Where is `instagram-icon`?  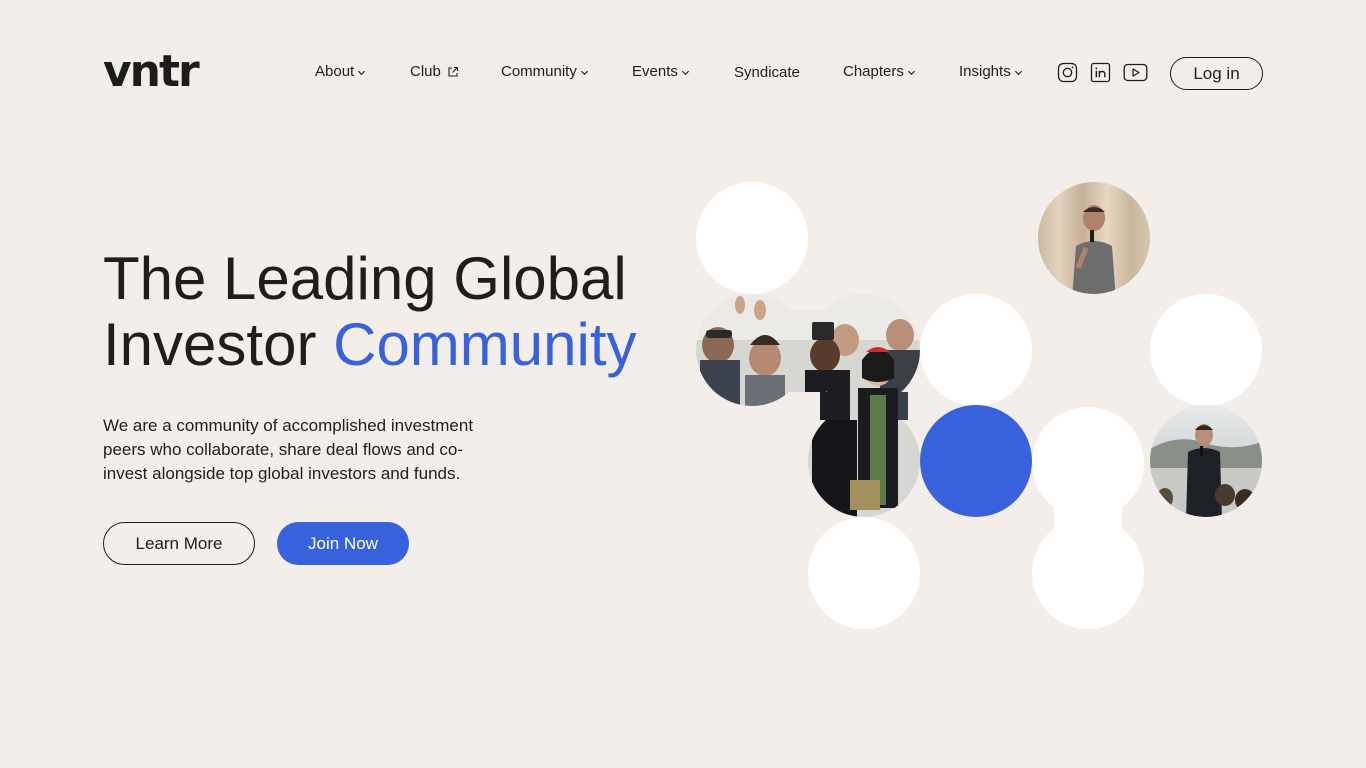
instagram-icon is located at coordinates (1067, 72).